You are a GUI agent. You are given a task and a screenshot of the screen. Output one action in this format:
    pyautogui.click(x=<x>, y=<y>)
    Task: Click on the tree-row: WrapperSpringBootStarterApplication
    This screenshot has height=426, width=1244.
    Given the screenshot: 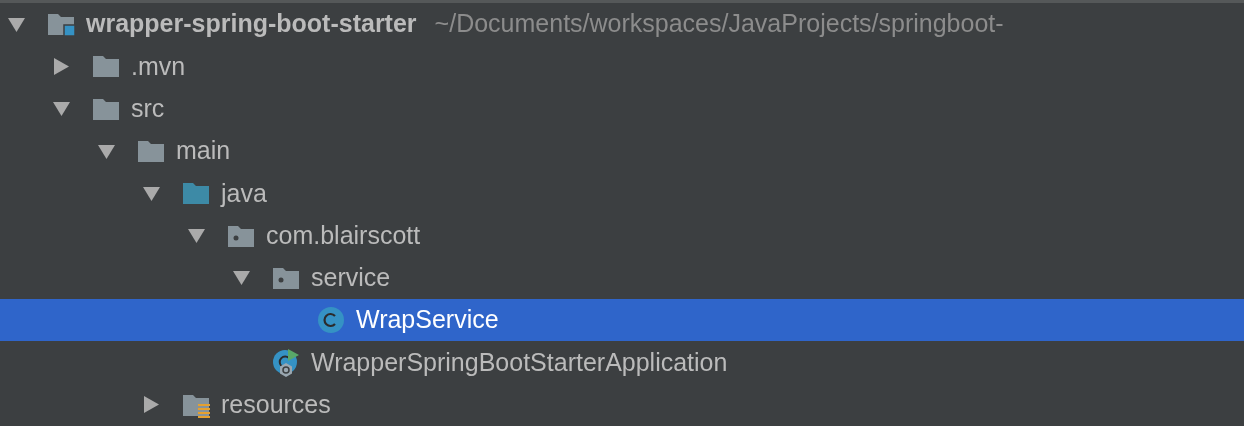 What is the action you would take?
    pyautogui.click(x=622, y=362)
    